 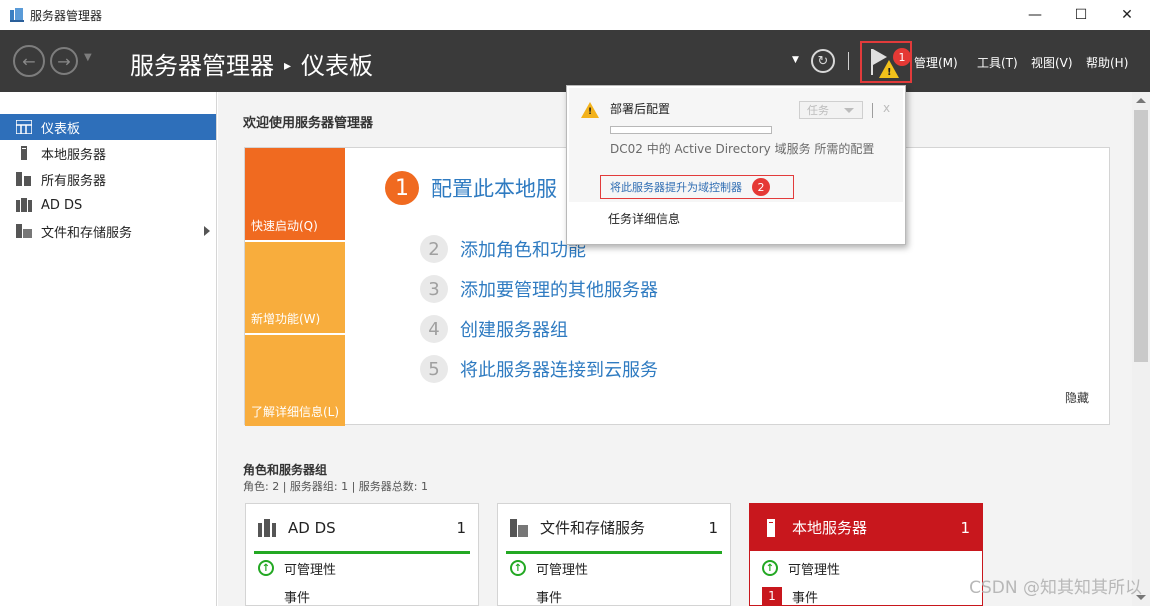 What do you see at coordinates (88, 57) in the screenshot?
I see `history-dropdown-icon: ▼` at bounding box center [88, 57].